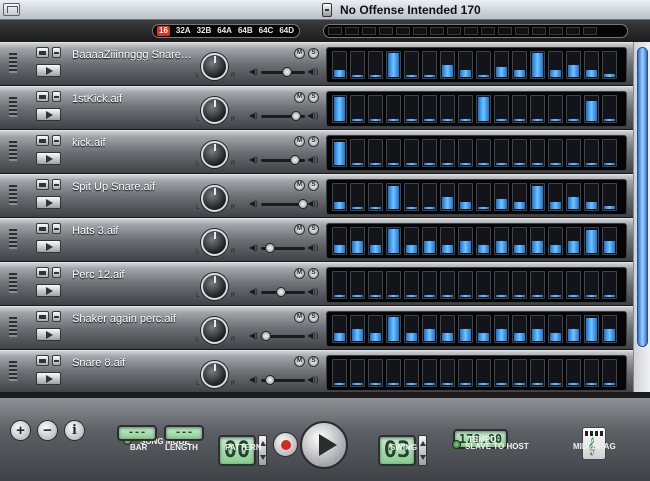 Image resolution: width=650 pixels, height=481 pixels. I want to click on track-scrollbar, so click(641, 217).